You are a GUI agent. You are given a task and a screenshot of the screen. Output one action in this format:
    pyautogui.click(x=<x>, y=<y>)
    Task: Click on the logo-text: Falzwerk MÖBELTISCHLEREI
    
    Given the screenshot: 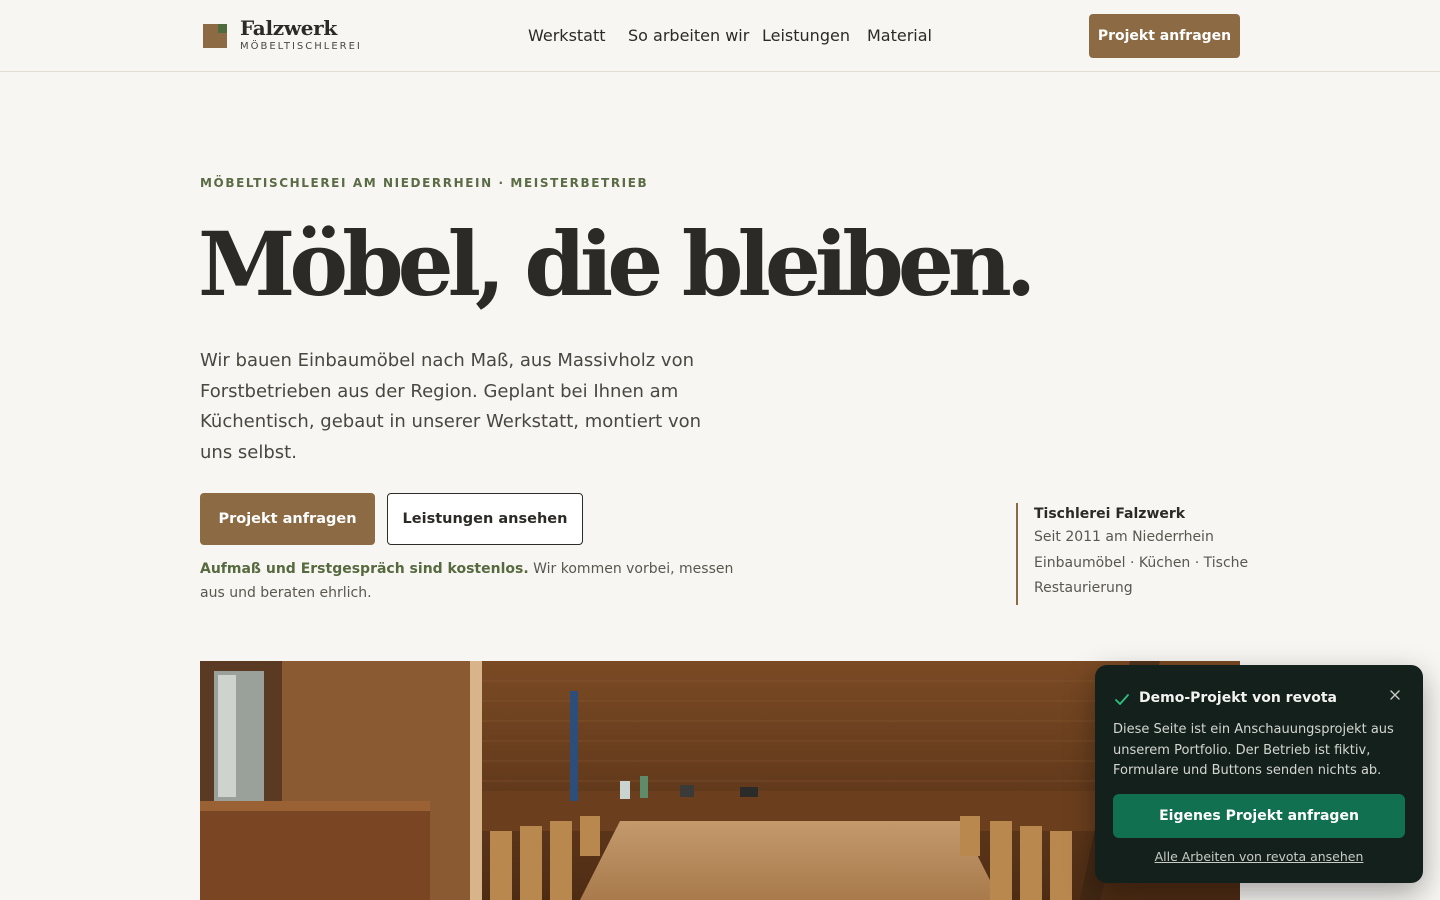 What is the action you would take?
    pyautogui.click(x=301, y=34)
    